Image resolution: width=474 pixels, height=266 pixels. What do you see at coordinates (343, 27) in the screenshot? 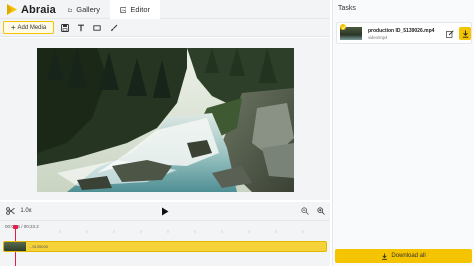
I see `check-icon` at bounding box center [343, 27].